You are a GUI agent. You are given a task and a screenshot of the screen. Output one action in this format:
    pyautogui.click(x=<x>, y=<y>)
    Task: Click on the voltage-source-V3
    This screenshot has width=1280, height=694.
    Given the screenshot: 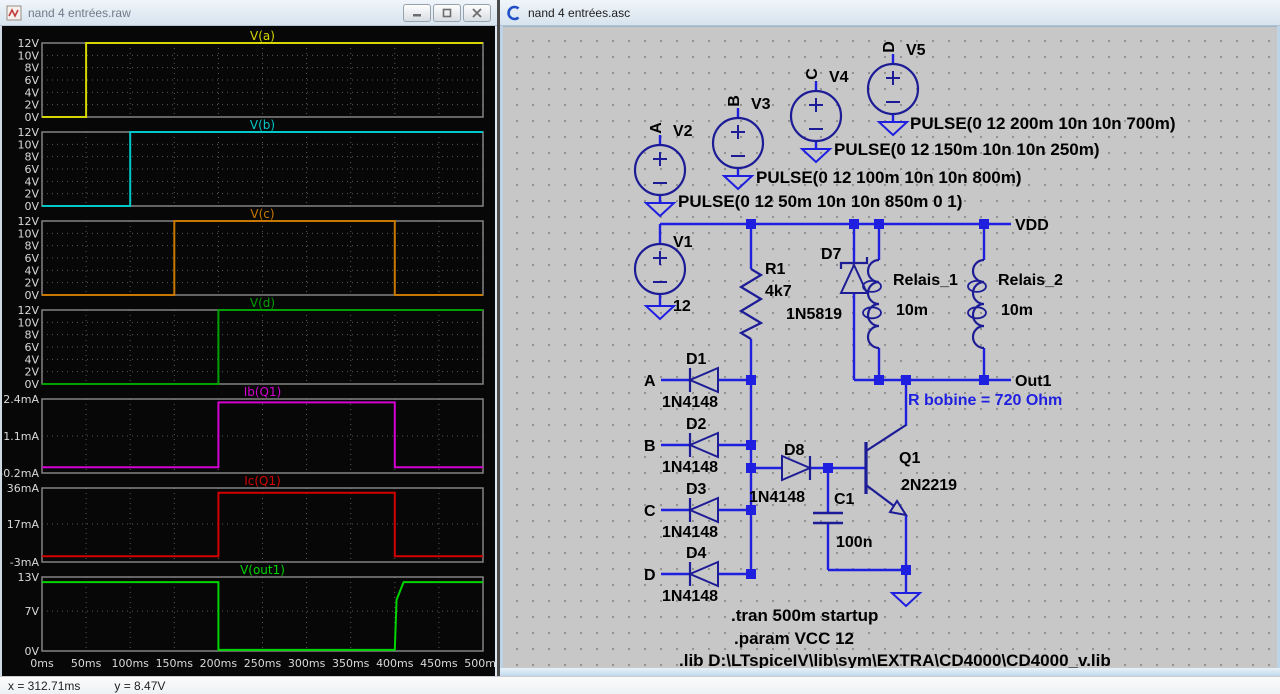 What is the action you would take?
    pyautogui.click(x=738, y=143)
    